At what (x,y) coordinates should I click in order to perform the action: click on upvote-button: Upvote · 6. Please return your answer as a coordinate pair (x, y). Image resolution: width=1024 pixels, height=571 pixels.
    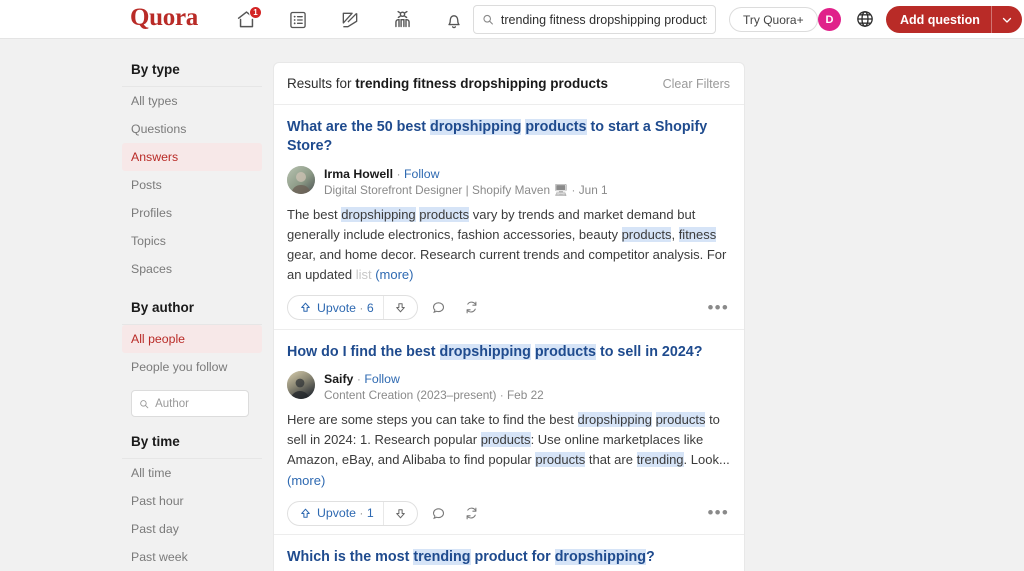
    Looking at the image, I should click on (335, 308).